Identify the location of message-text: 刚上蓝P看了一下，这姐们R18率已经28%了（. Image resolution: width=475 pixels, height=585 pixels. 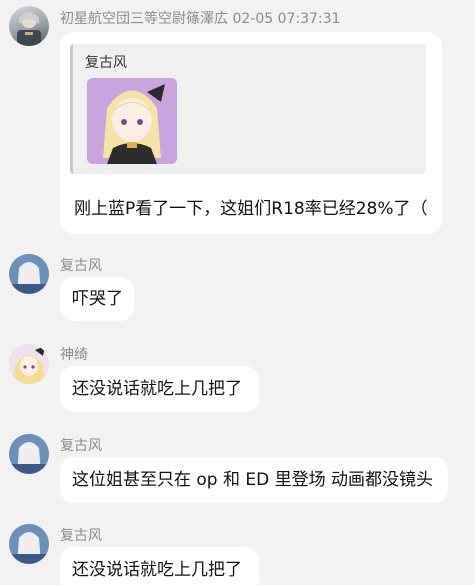
(251, 209).